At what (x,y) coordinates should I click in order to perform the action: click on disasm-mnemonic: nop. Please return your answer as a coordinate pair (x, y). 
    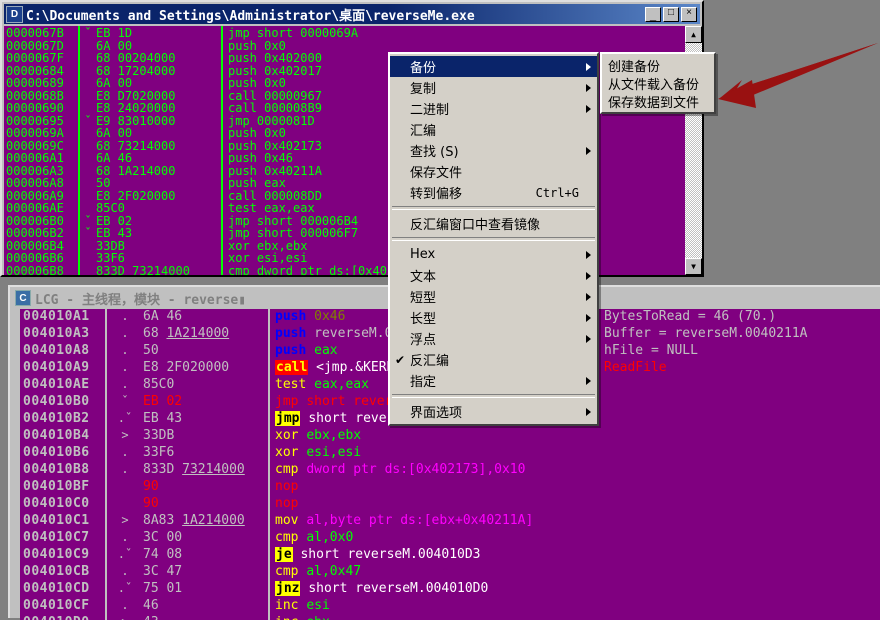
    Looking at the image, I should click on (287, 503).